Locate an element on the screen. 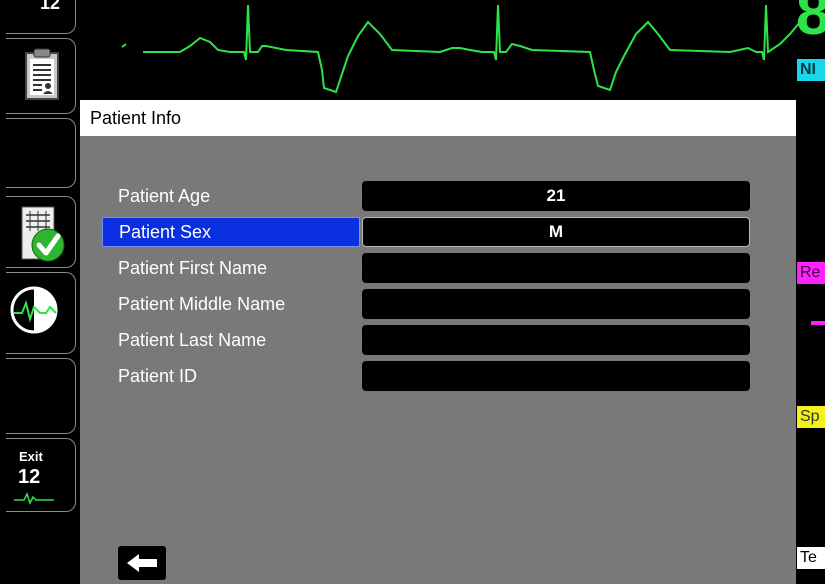 This screenshot has width=825, height=584. softkey-column: 12 Exit 12 is located at coordinates (40, 292).